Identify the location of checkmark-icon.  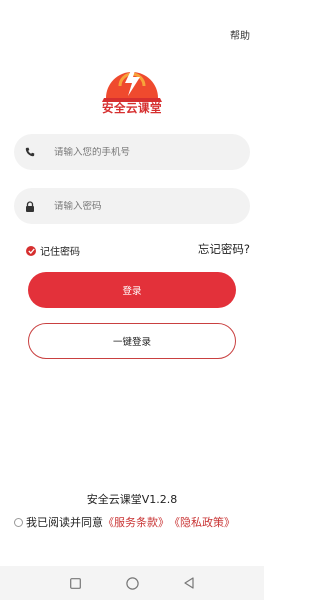
(31, 250).